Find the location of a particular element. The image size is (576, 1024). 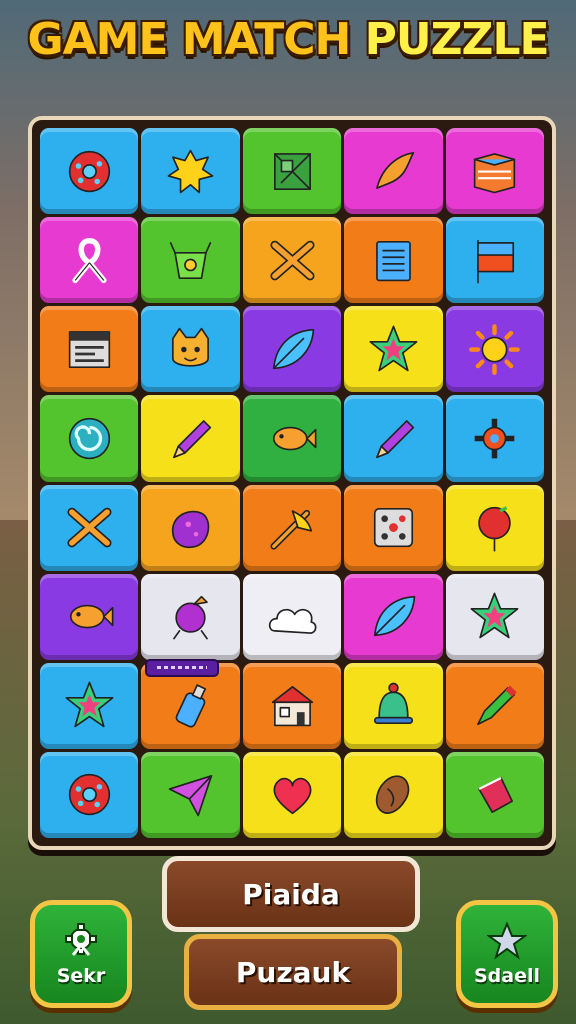

tile-window is located at coordinates (89, 349).